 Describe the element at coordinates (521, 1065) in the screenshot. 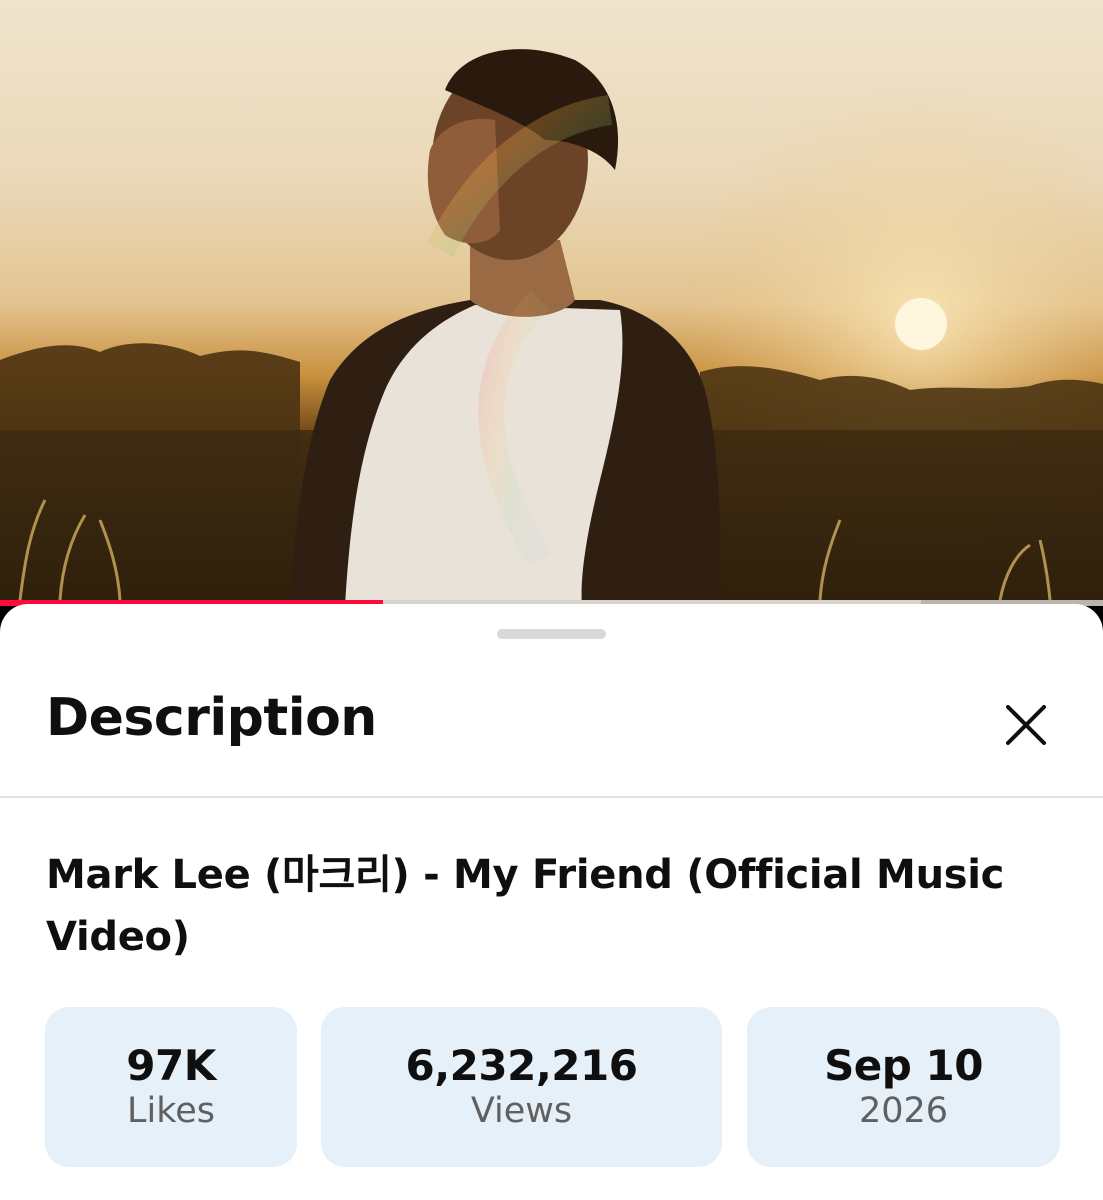

I see `views-count: 6,232,216` at that location.